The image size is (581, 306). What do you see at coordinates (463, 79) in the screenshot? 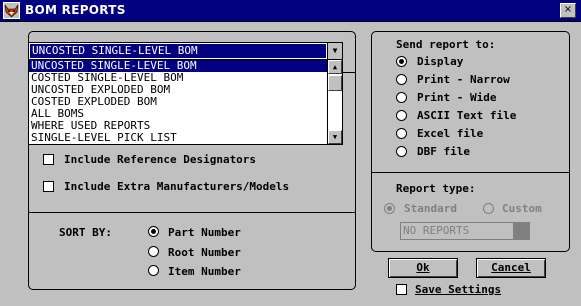
I see `send-option-label: Print - Narrow` at bounding box center [463, 79].